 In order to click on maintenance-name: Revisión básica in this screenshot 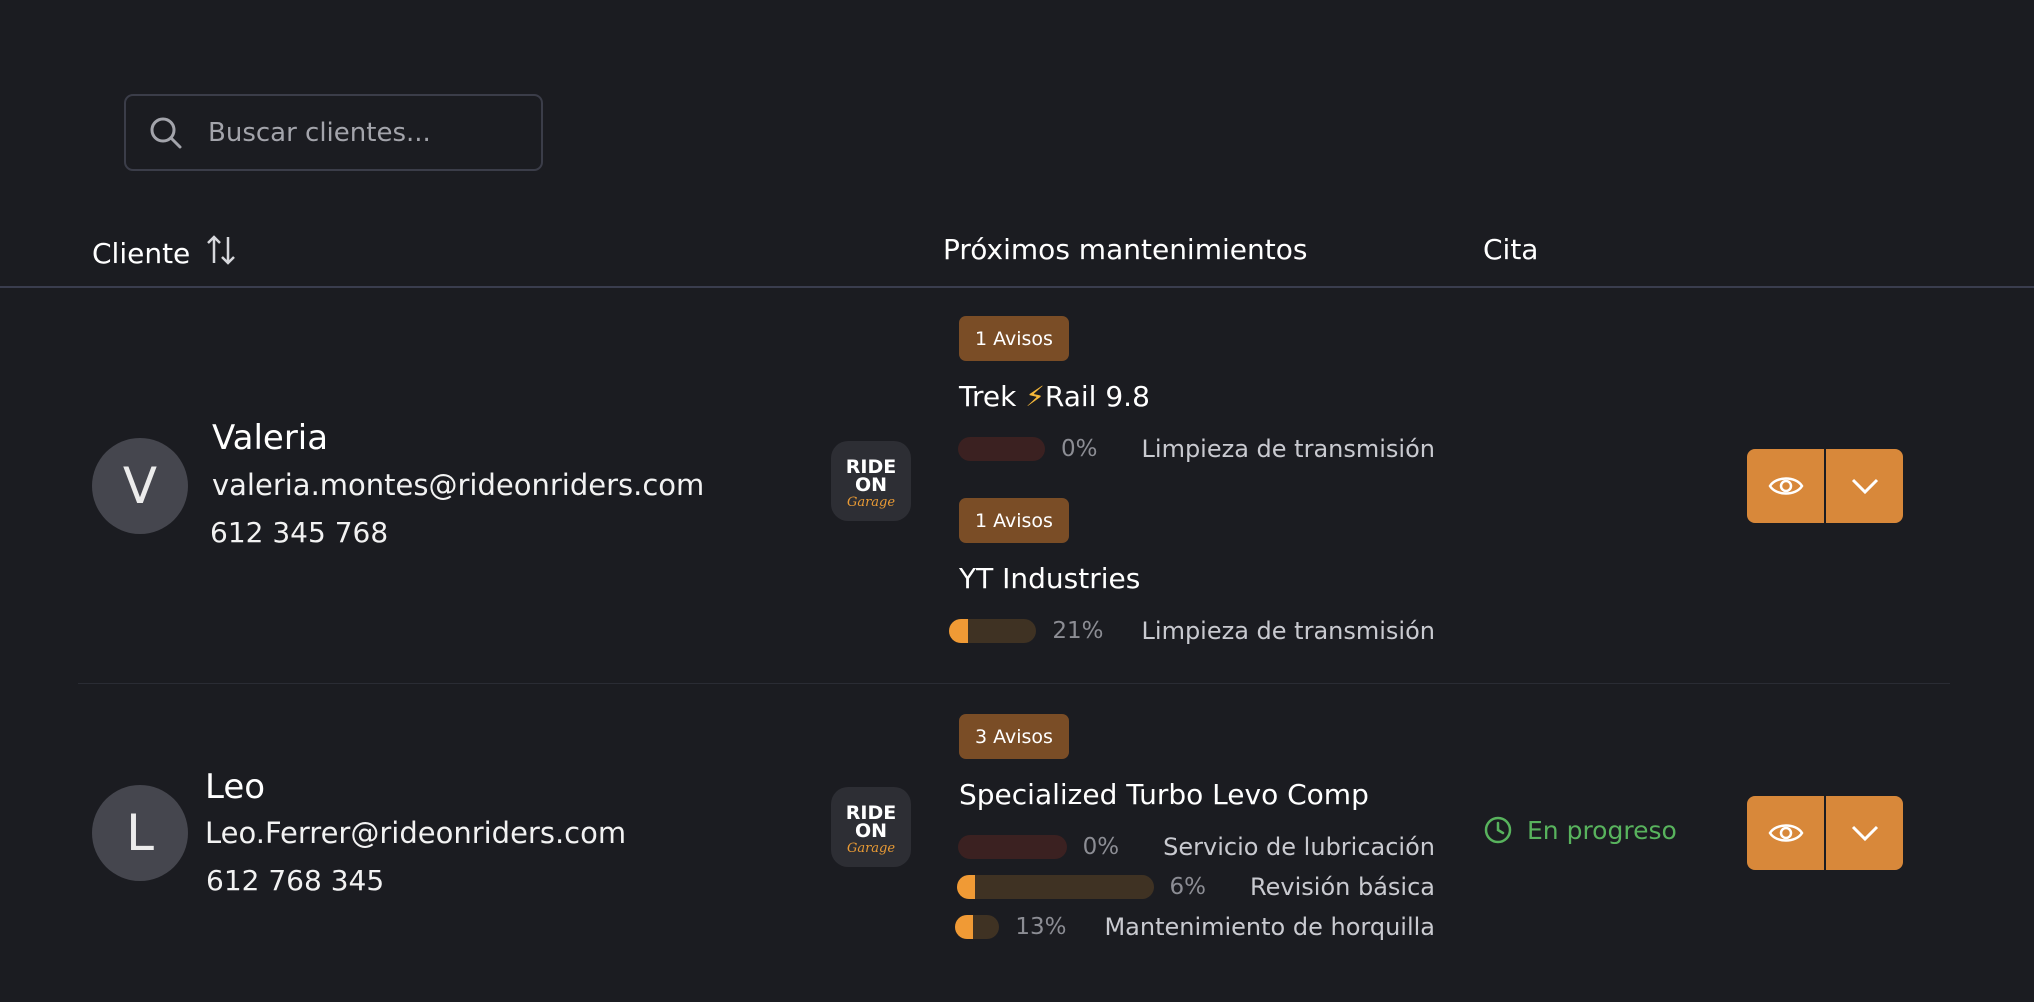, I will do `click(1342, 887)`.